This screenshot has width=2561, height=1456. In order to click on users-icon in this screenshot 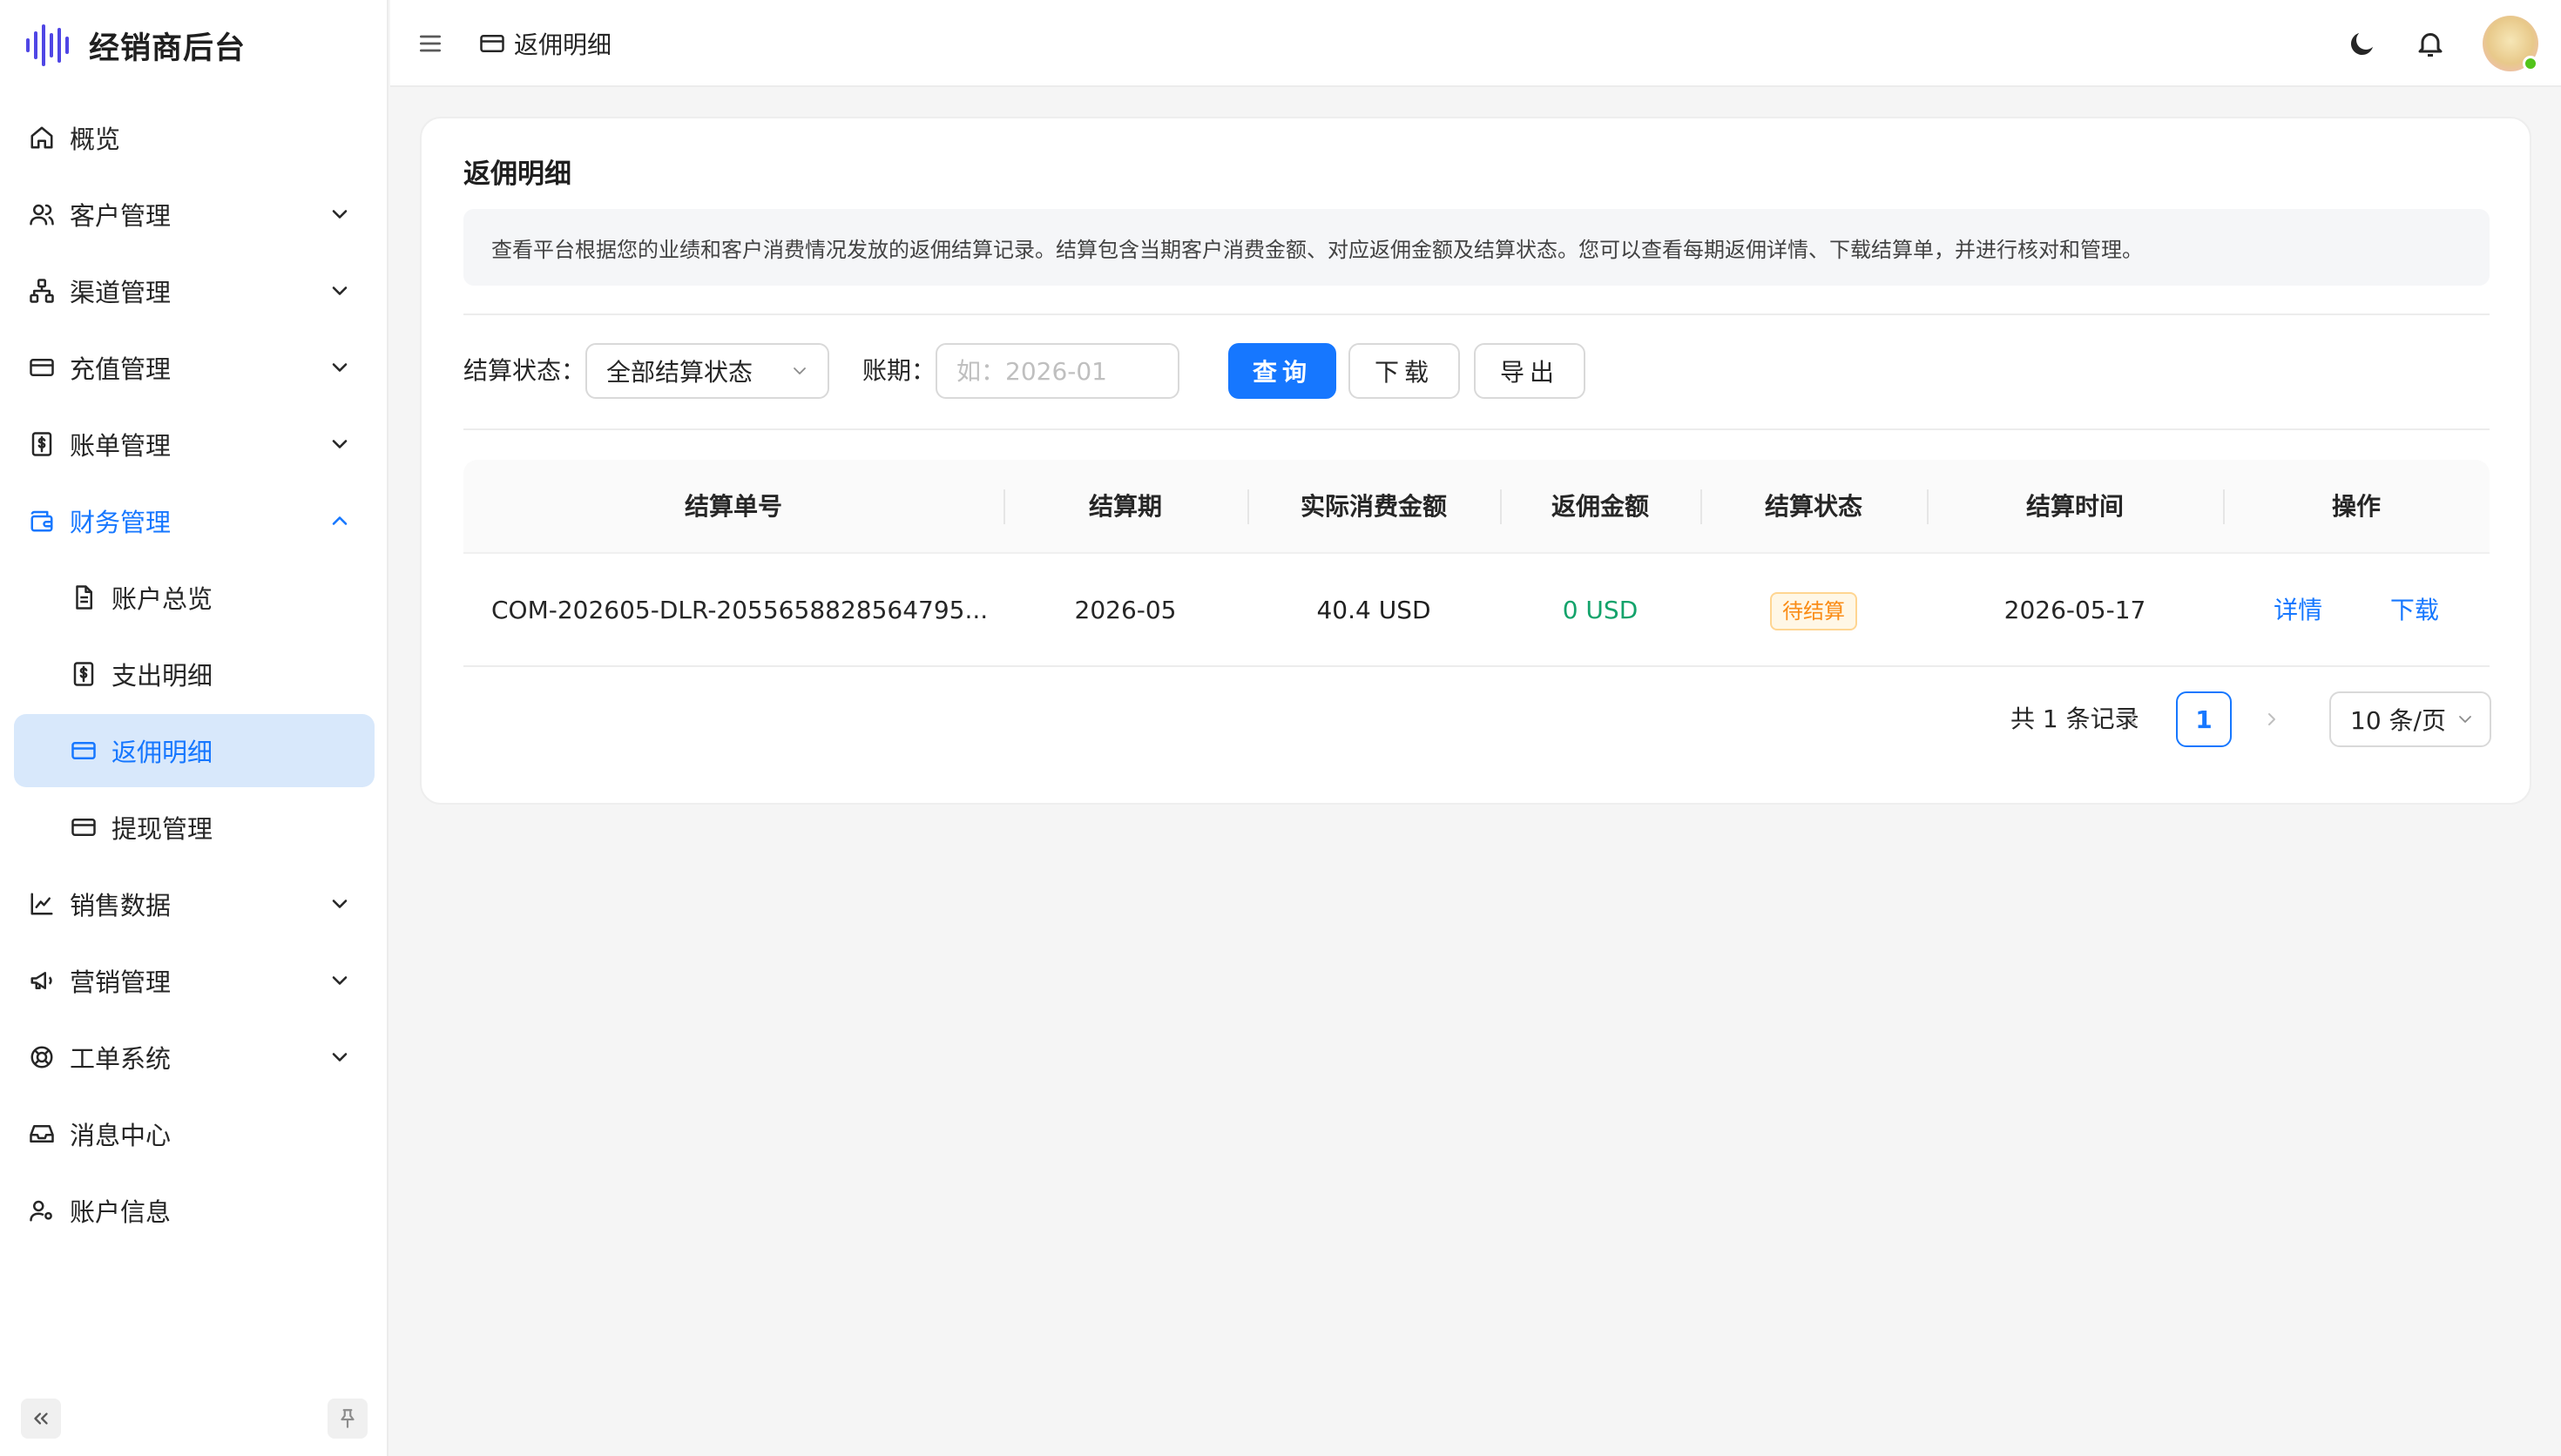, I will do `click(42, 214)`.